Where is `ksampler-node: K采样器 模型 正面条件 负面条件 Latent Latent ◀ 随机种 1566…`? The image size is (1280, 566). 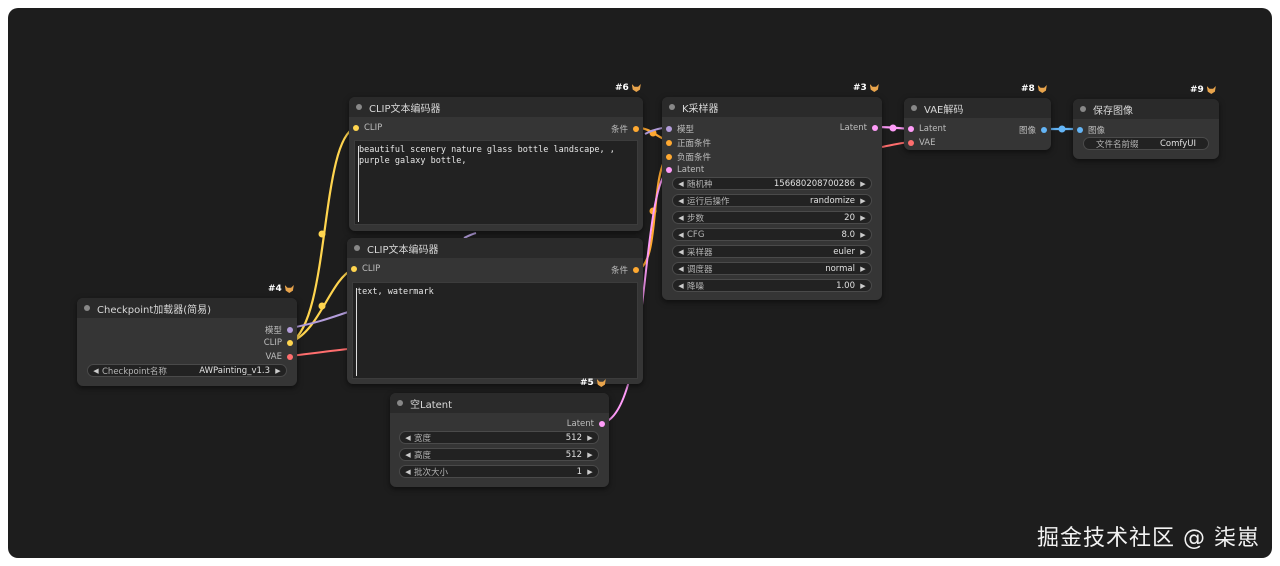
ksampler-node: K采样器 模型 正面条件 负面条件 Latent Latent ◀ 随机种 1566… is located at coordinates (772, 198).